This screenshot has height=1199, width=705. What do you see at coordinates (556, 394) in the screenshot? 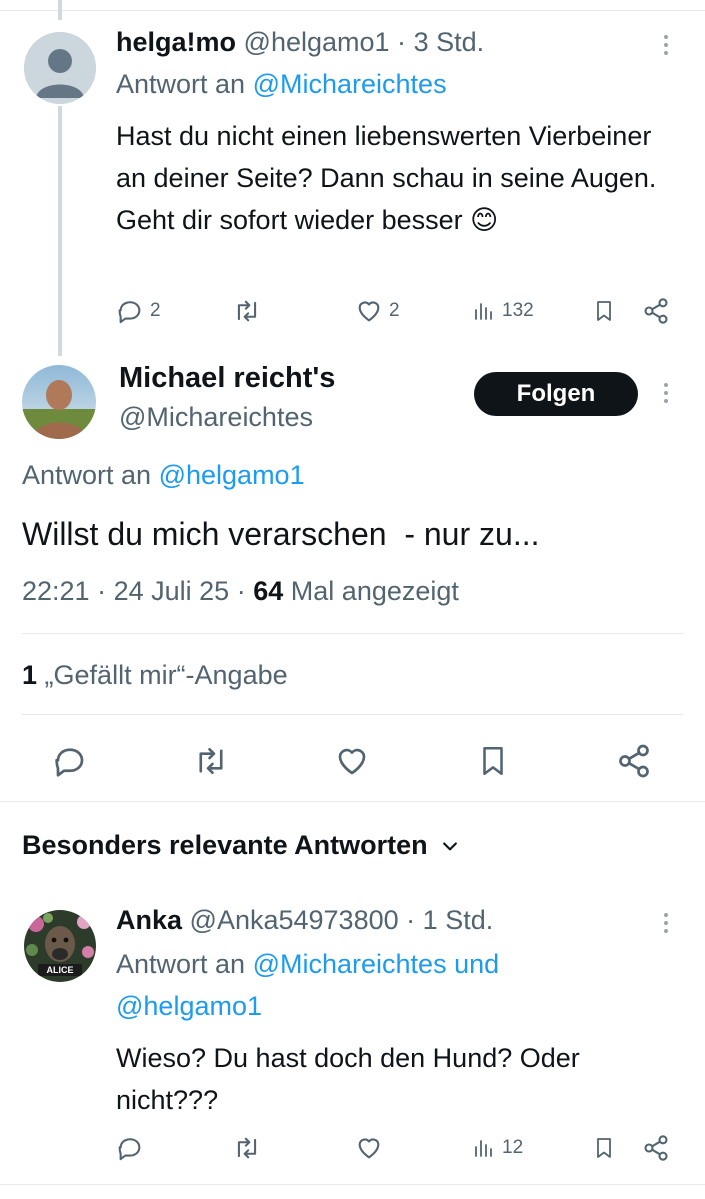
I see `follow-button: Folgen` at bounding box center [556, 394].